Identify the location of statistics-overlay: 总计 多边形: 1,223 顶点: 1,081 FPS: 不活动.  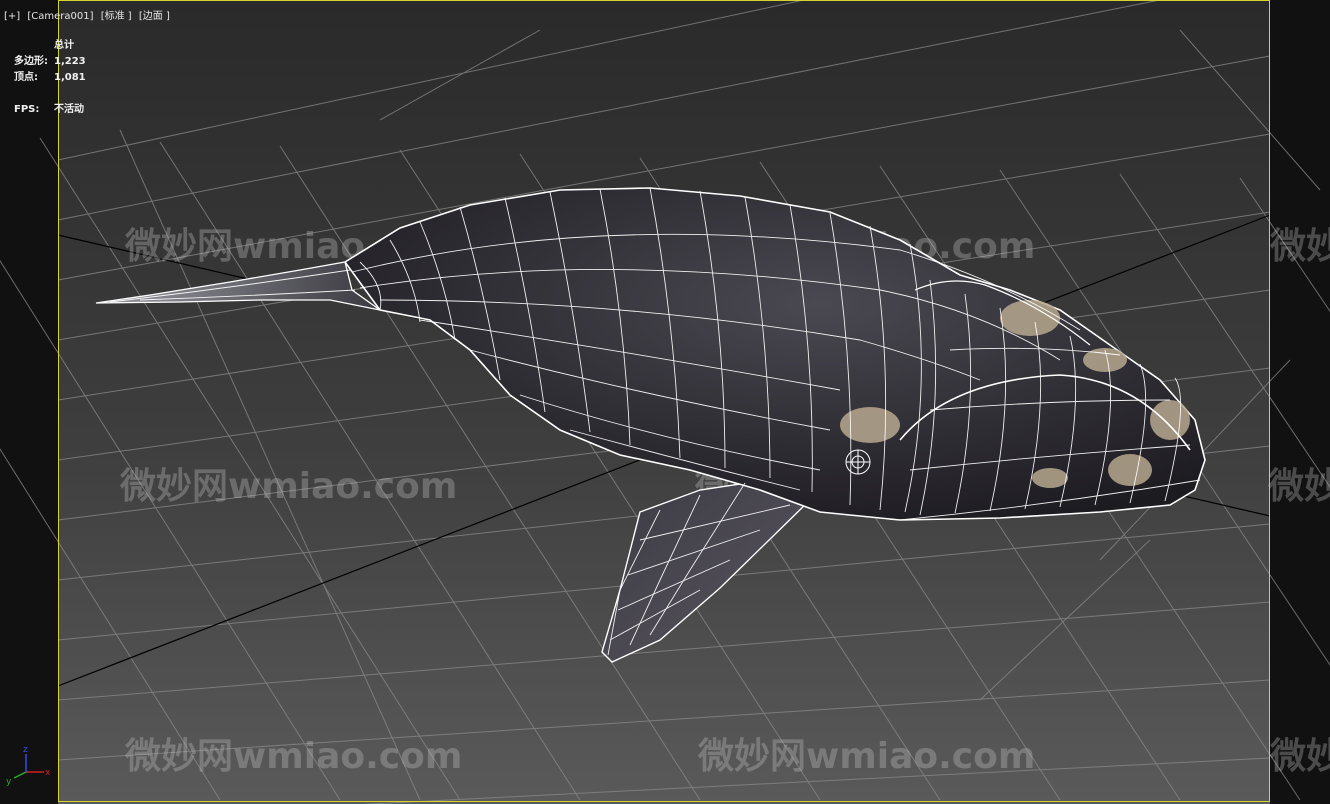
(50, 78).